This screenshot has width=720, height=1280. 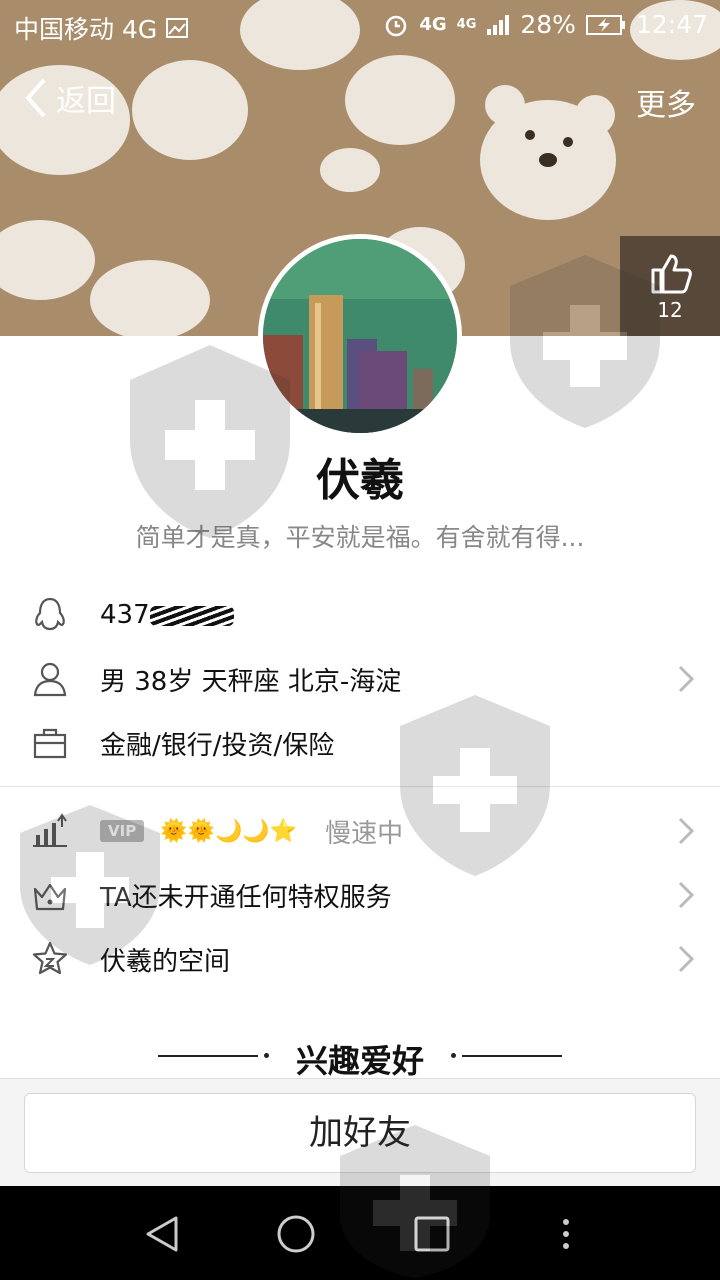 What do you see at coordinates (671, 24) in the screenshot?
I see `clock: 12:47` at bounding box center [671, 24].